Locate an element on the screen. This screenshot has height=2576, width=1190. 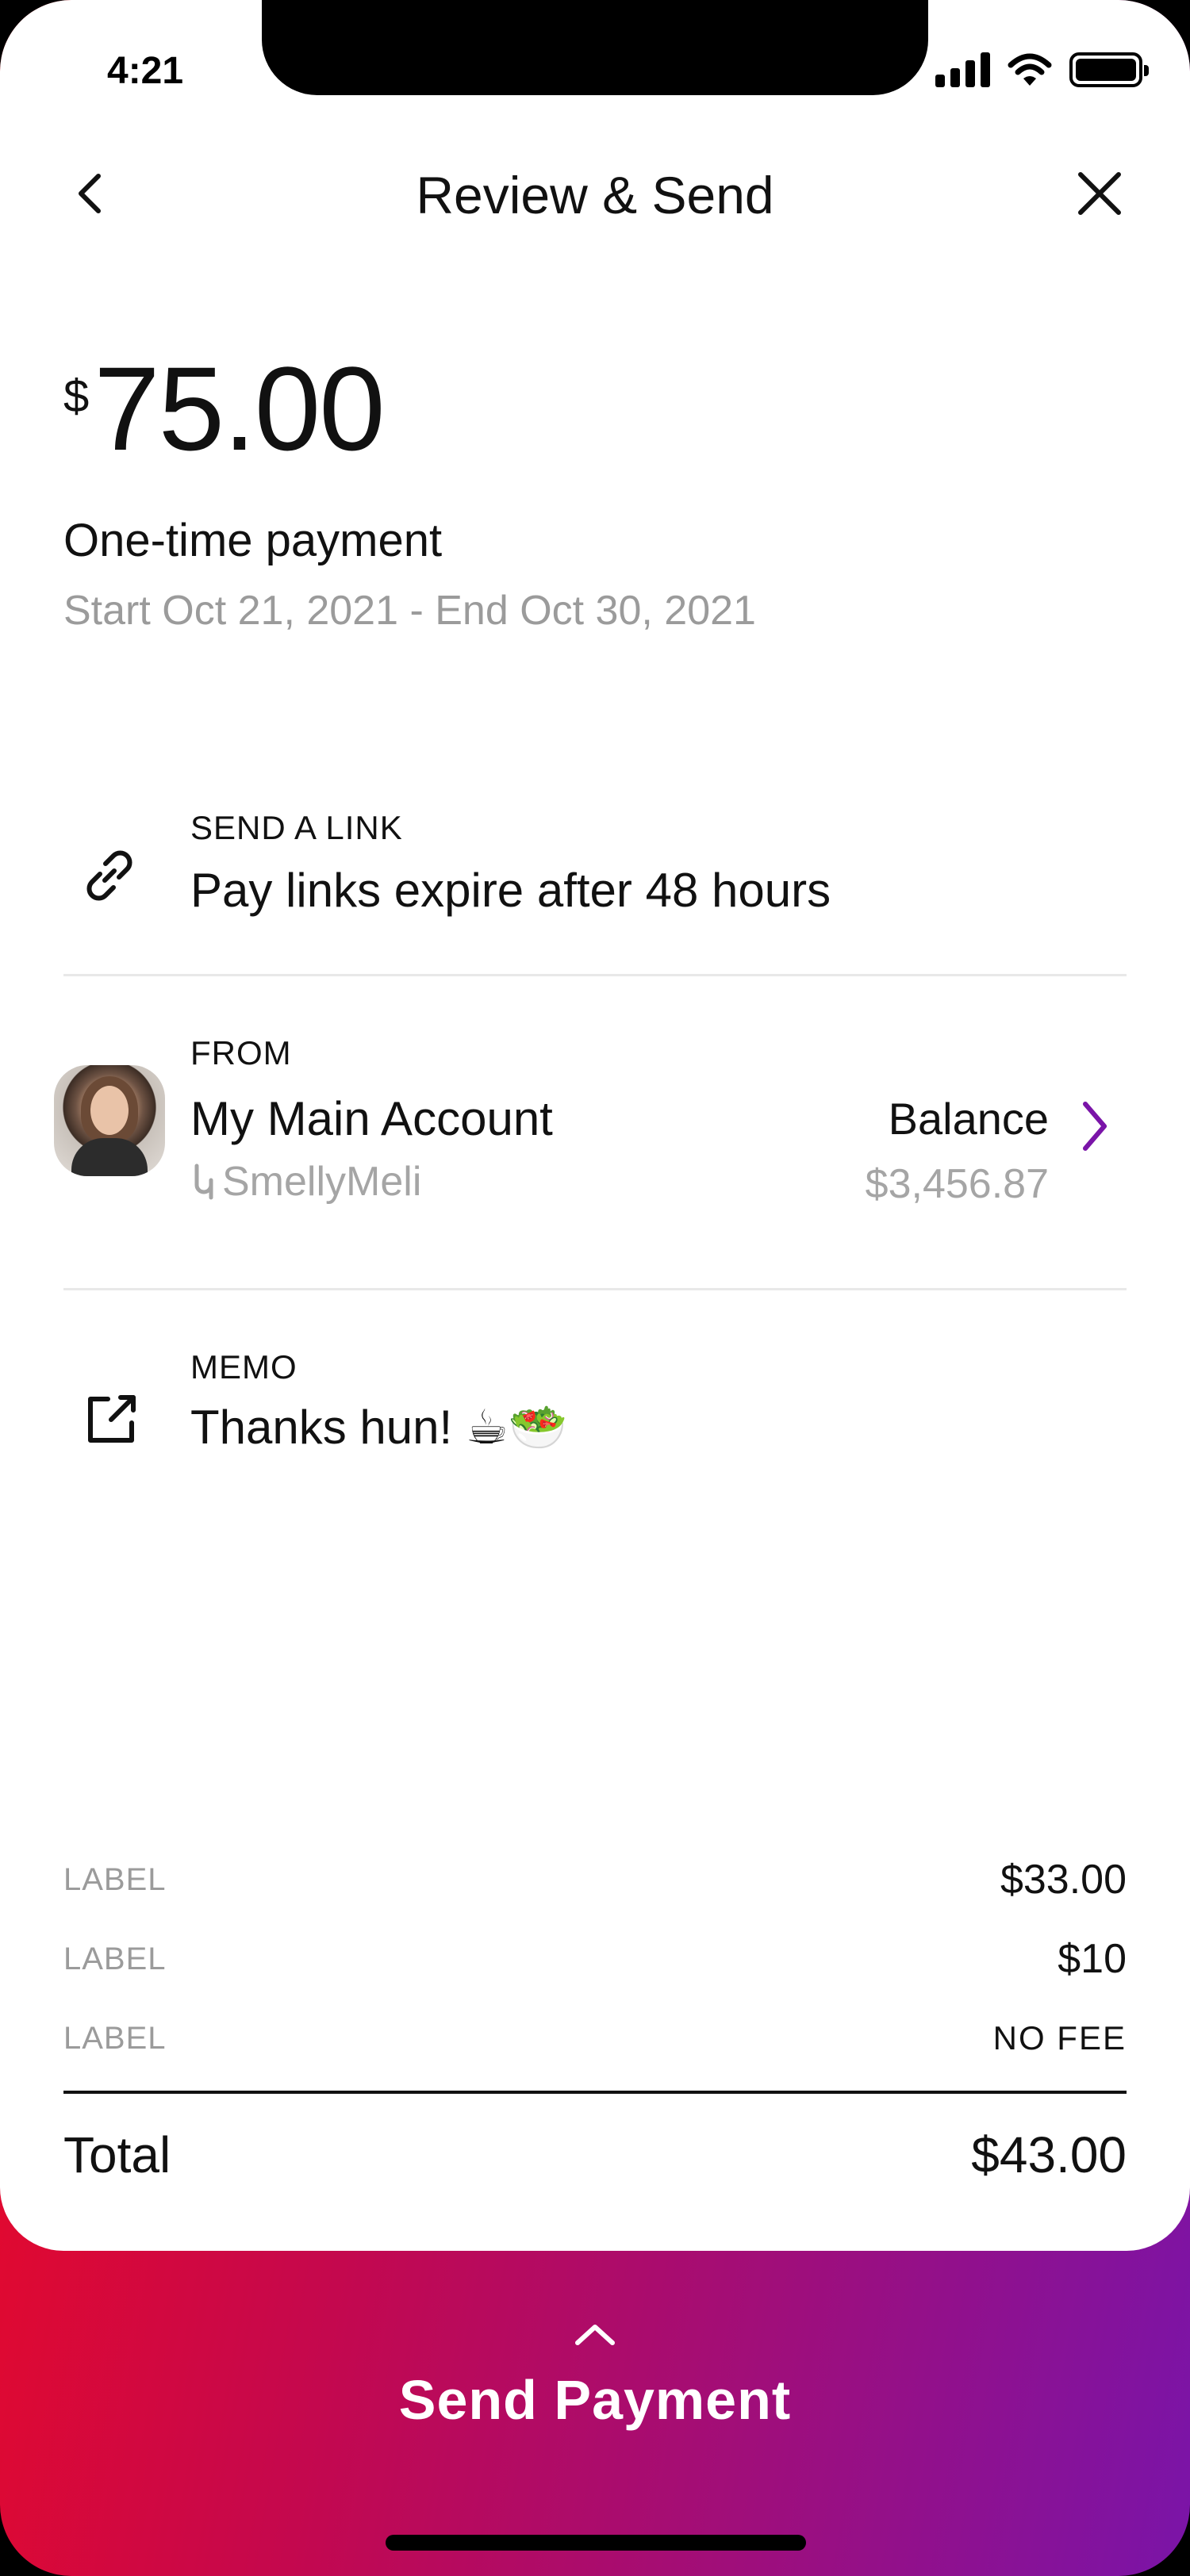
close-icon is located at coordinates (1099, 193).